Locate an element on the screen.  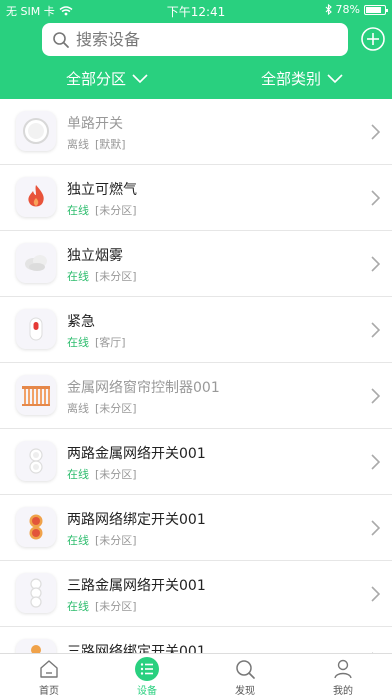
tab-profile-label: 我的 is located at coordinates (343, 691).